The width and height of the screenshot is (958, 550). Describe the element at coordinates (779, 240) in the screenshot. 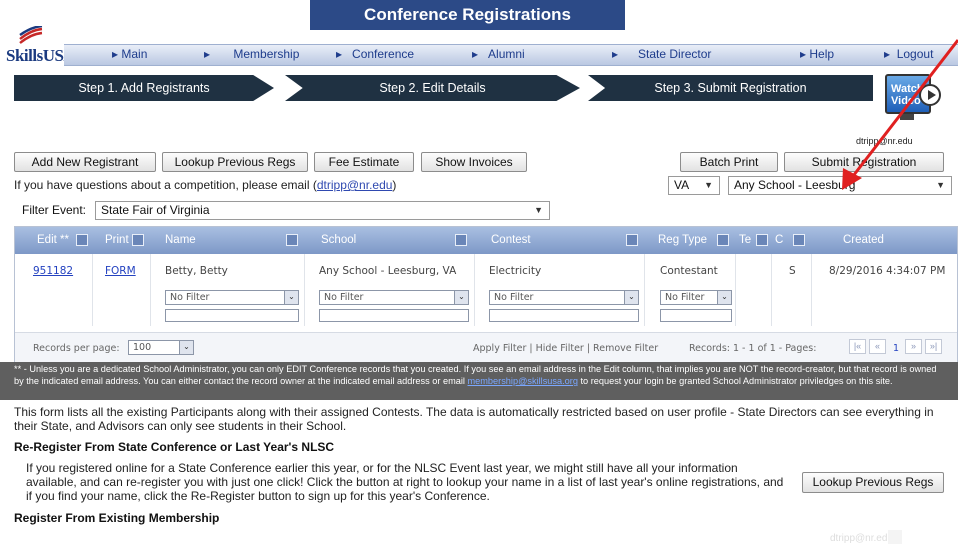

I see `column-header-c: C` at that location.